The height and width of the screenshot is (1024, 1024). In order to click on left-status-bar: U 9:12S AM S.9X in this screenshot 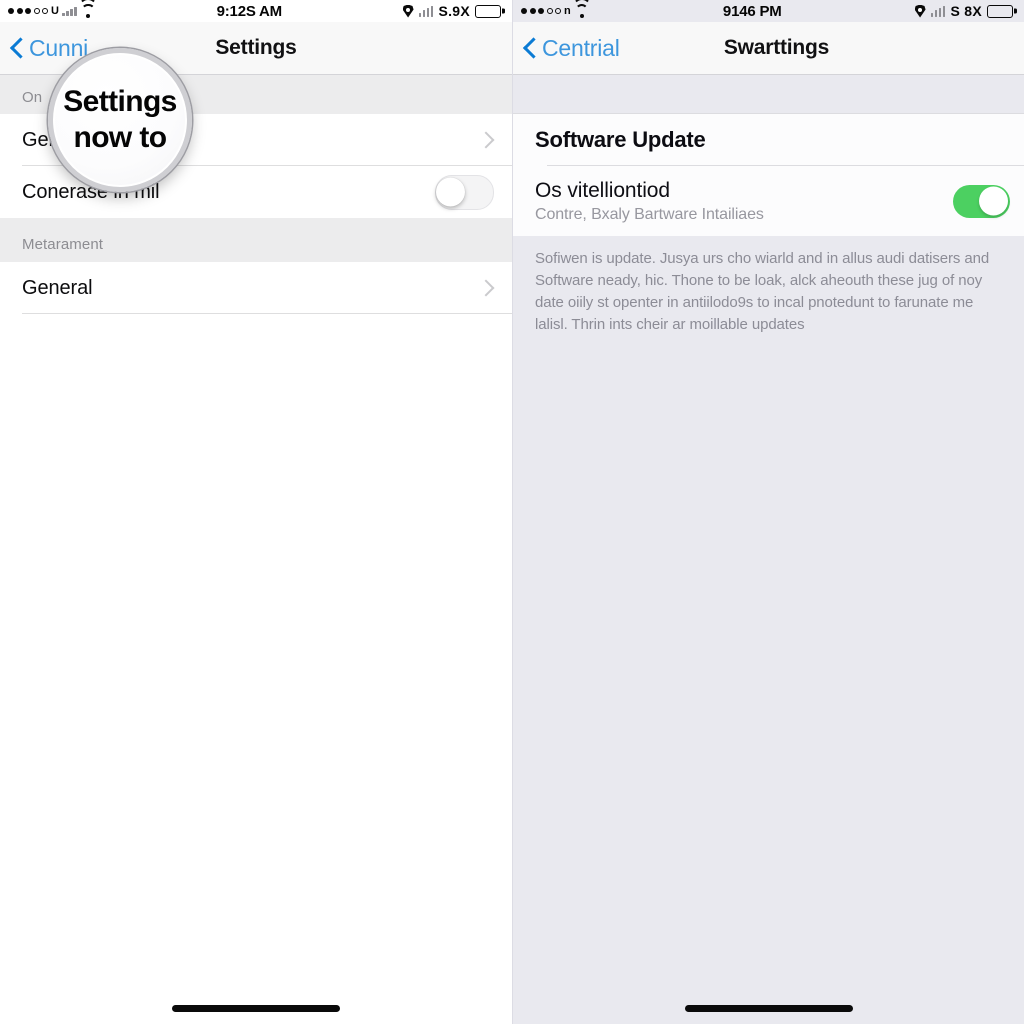, I will do `click(256, 11)`.